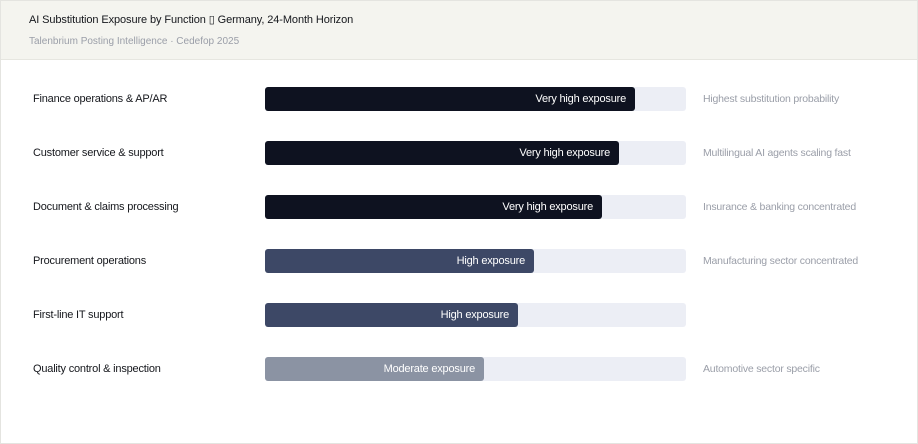 This screenshot has height=444, width=918. Describe the element at coordinates (777, 153) in the screenshot. I see `row-annotation: Multilingual AI agents scaling fast` at that location.